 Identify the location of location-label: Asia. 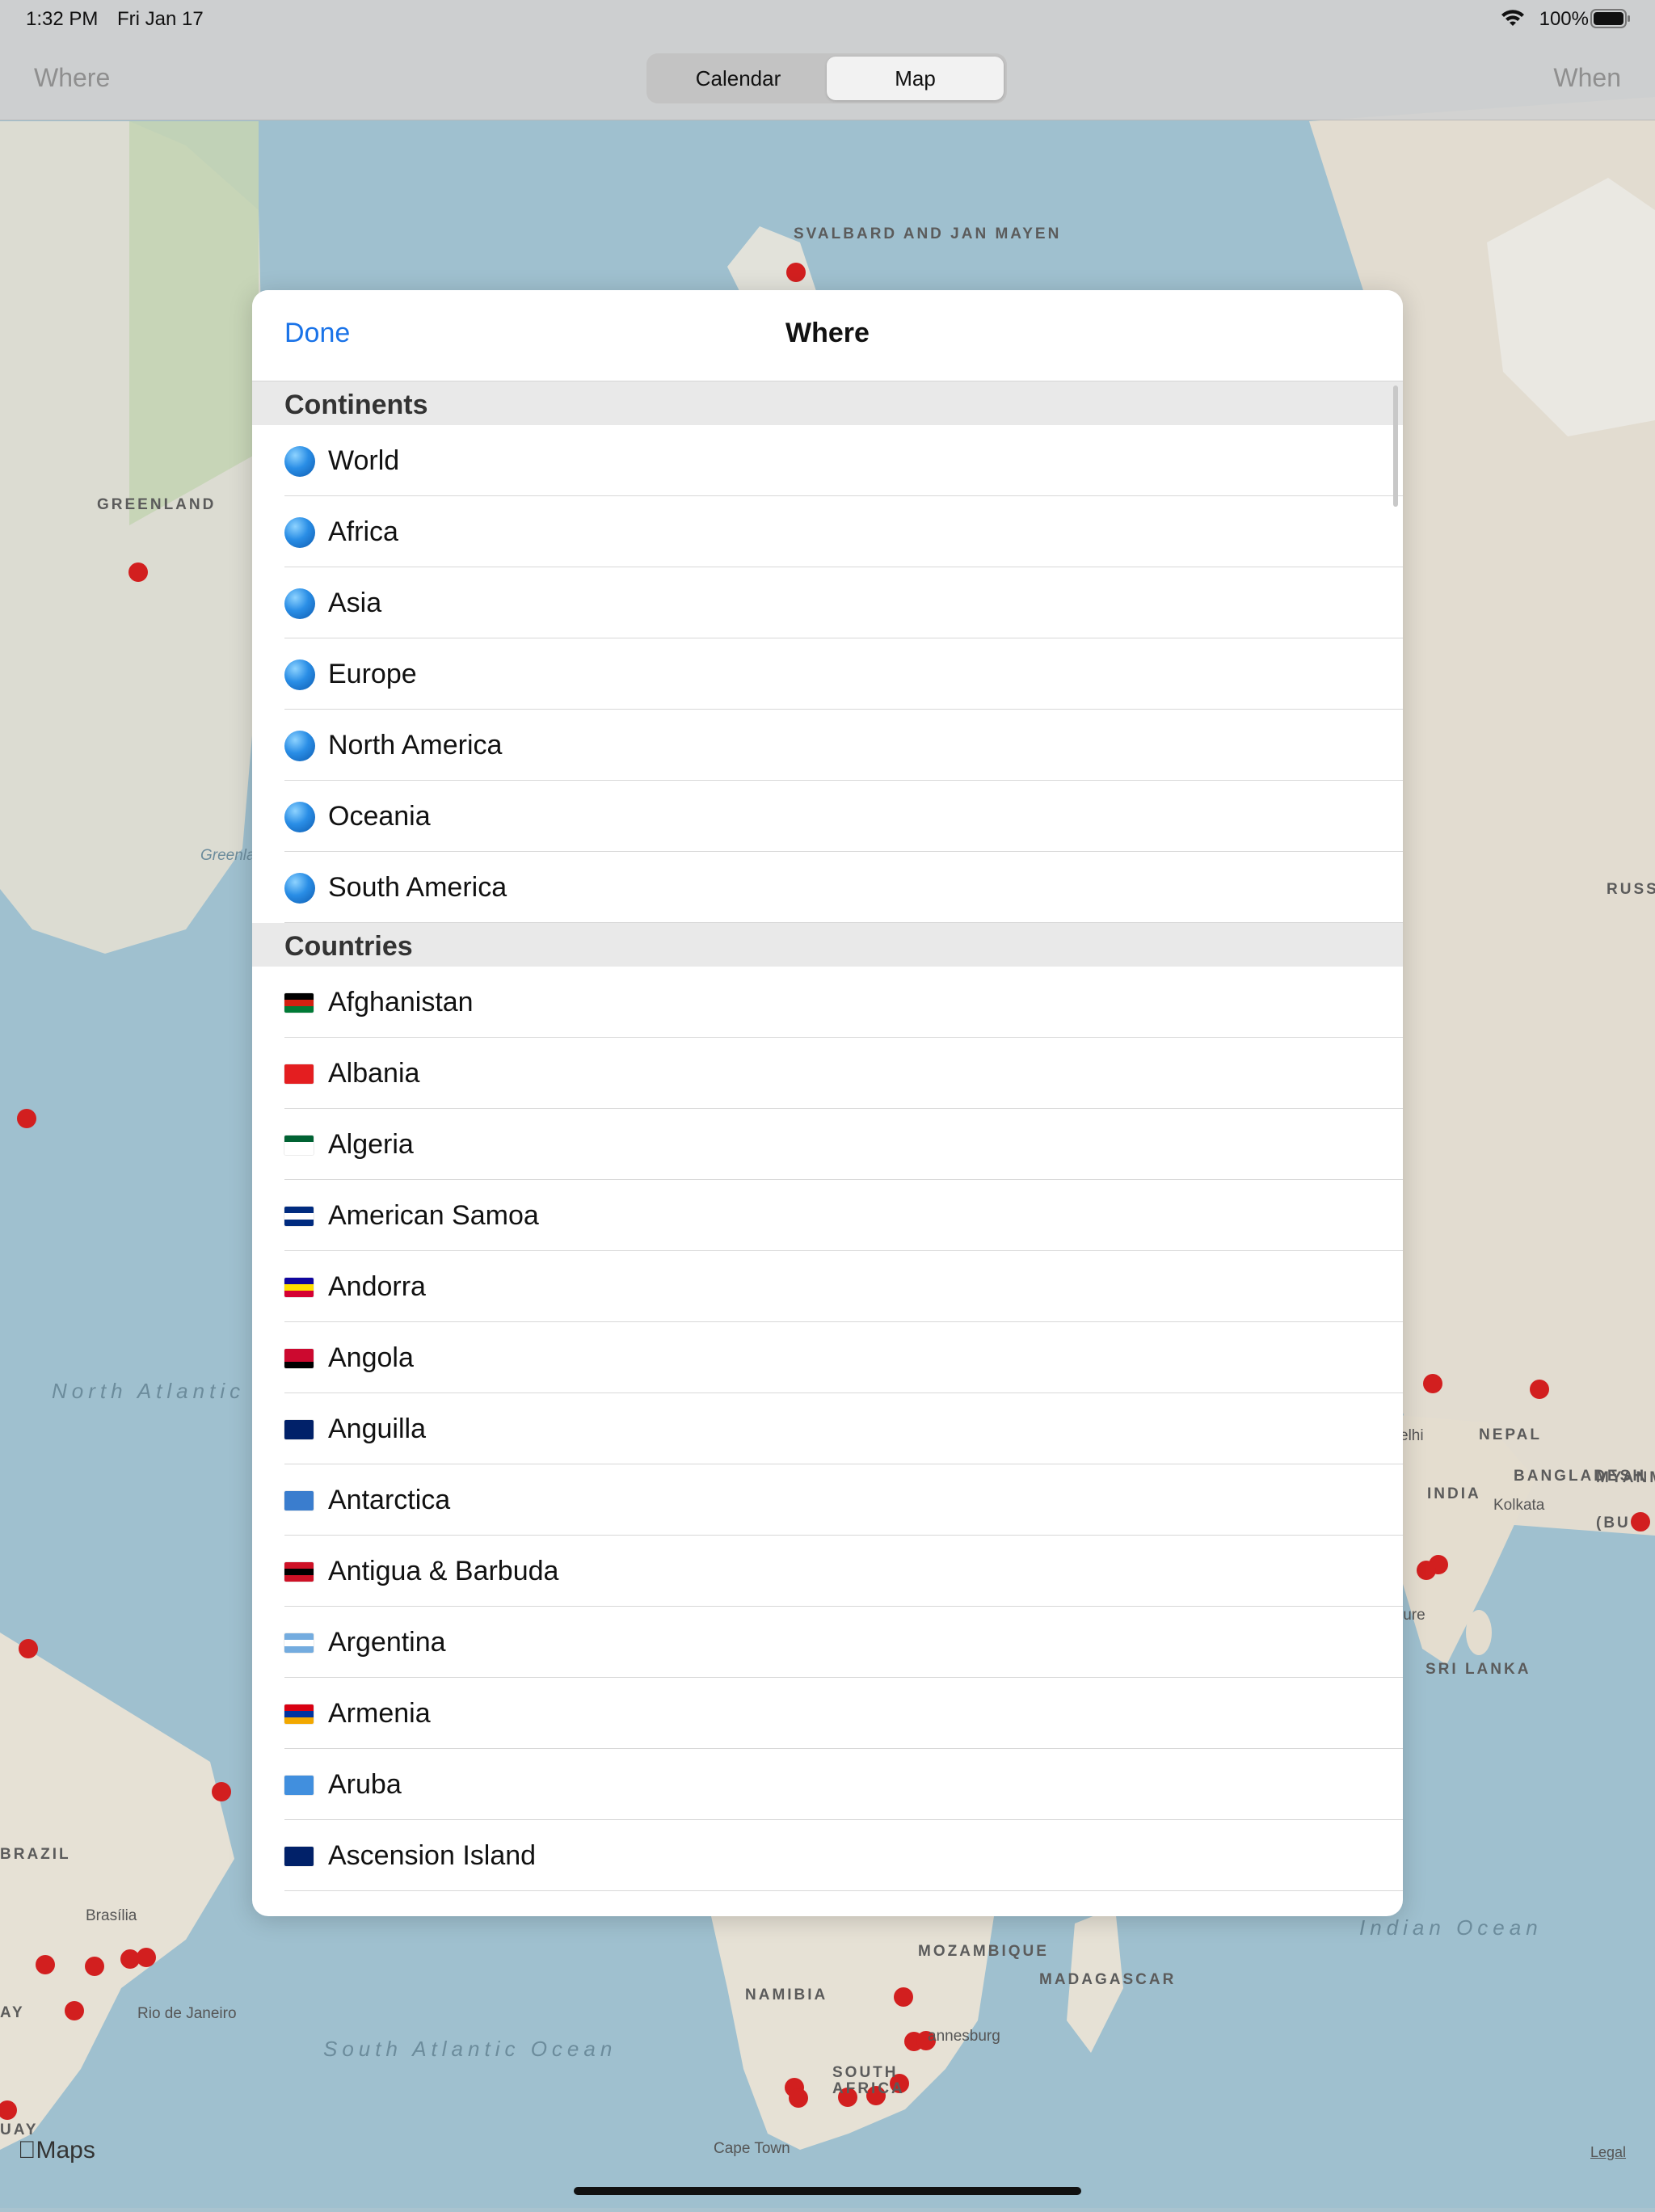
(355, 603).